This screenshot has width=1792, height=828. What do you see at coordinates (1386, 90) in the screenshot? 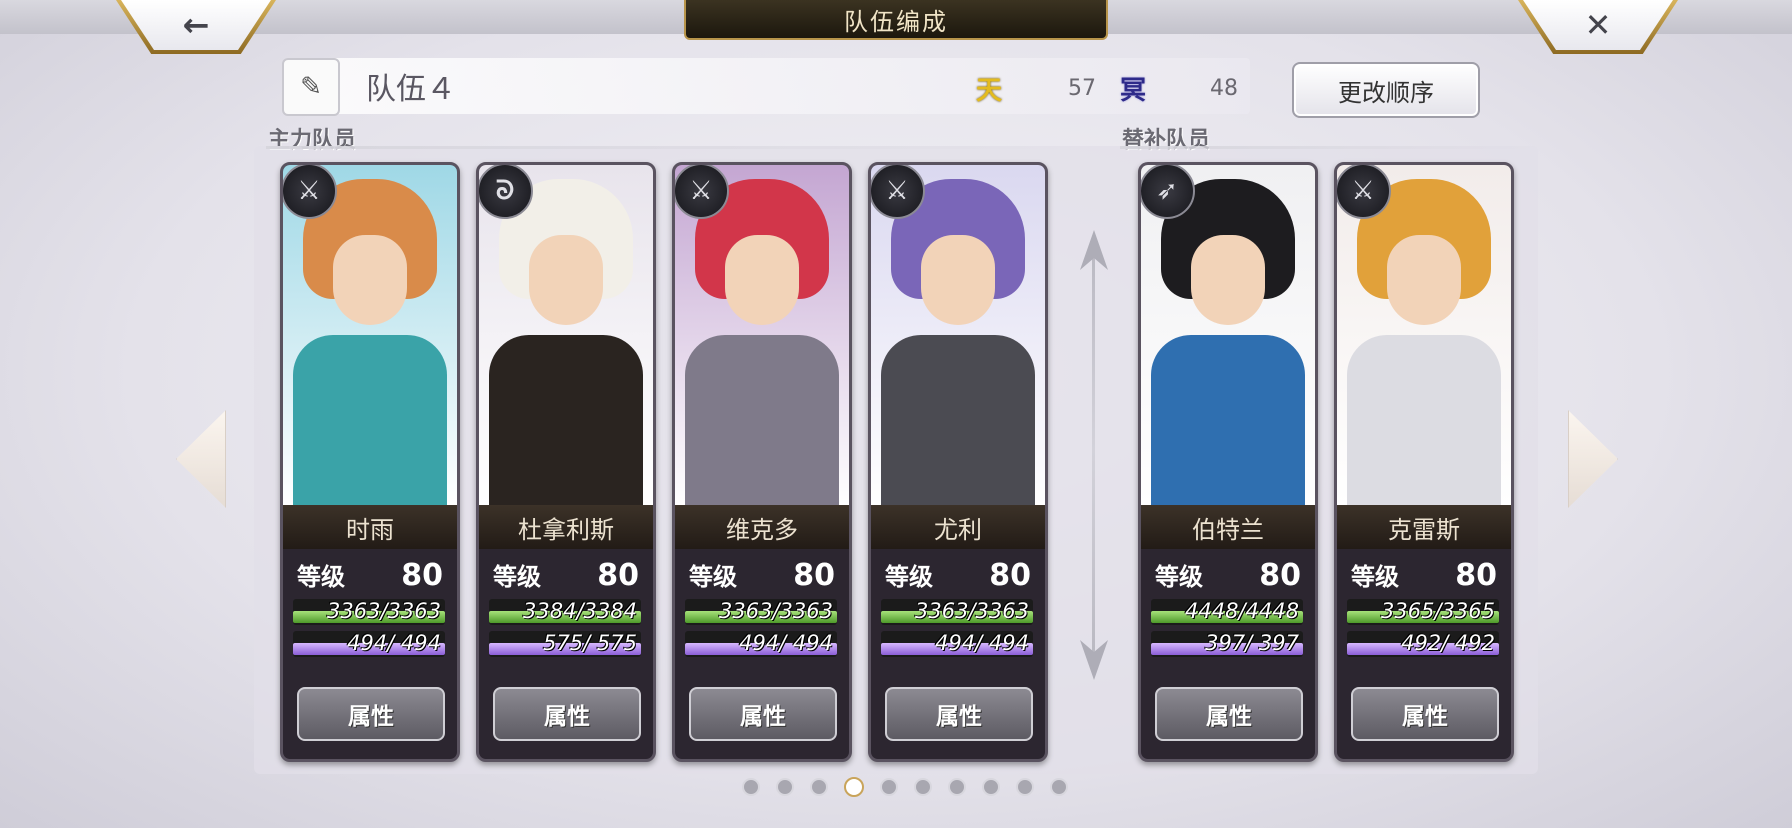
I see `change-order-button: 更改顺序` at bounding box center [1386, 90].